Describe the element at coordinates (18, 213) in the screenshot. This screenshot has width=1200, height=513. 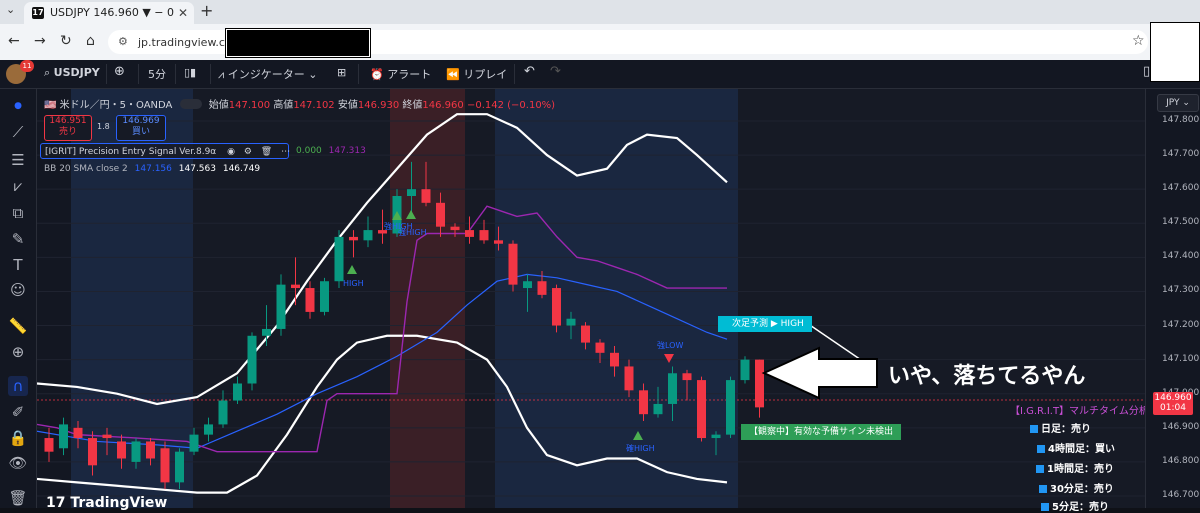
I see `prediction-tool-icon: ⧉` at that location.